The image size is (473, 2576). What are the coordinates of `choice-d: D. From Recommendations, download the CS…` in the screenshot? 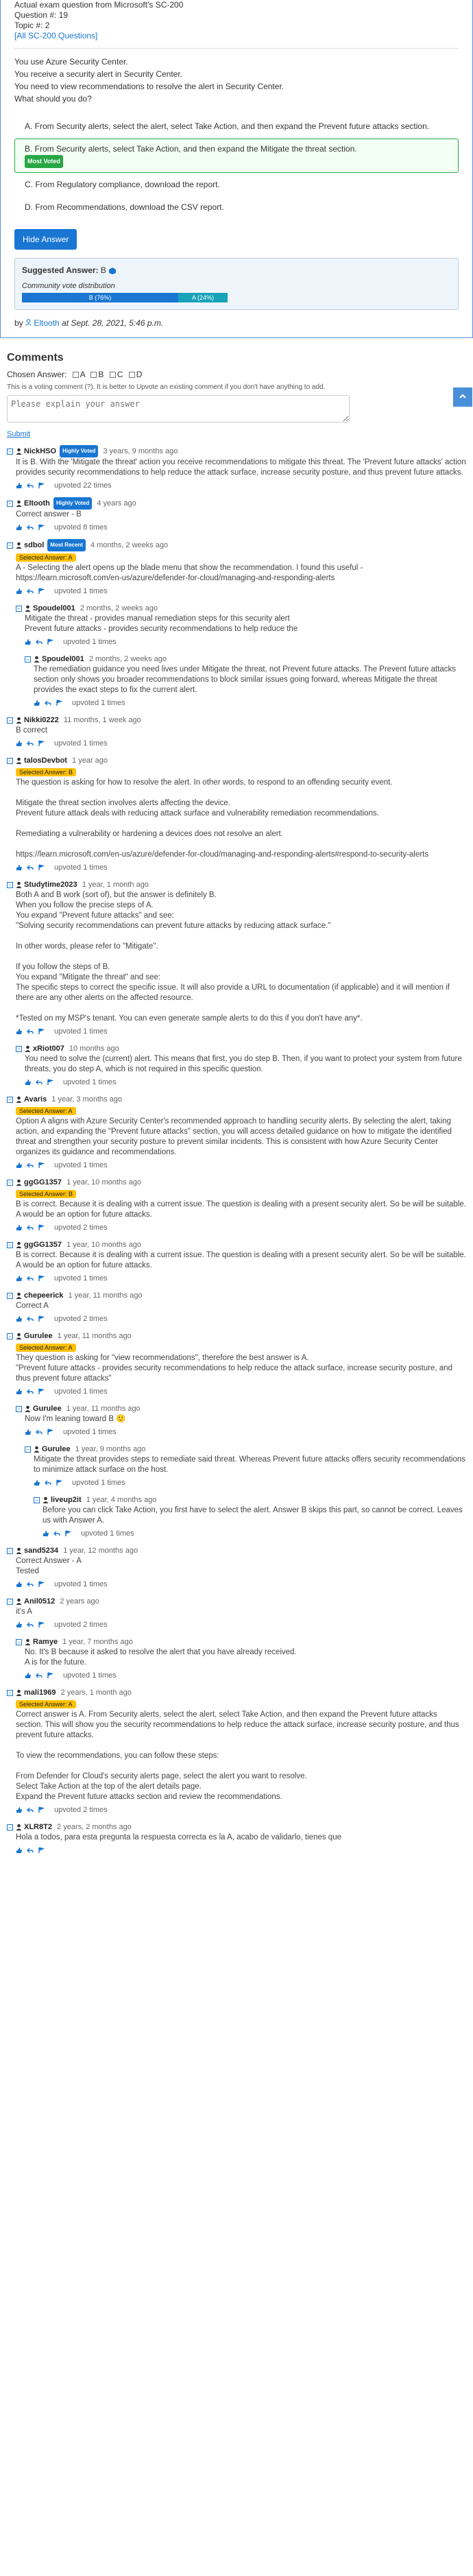 It's located at (236, 207).